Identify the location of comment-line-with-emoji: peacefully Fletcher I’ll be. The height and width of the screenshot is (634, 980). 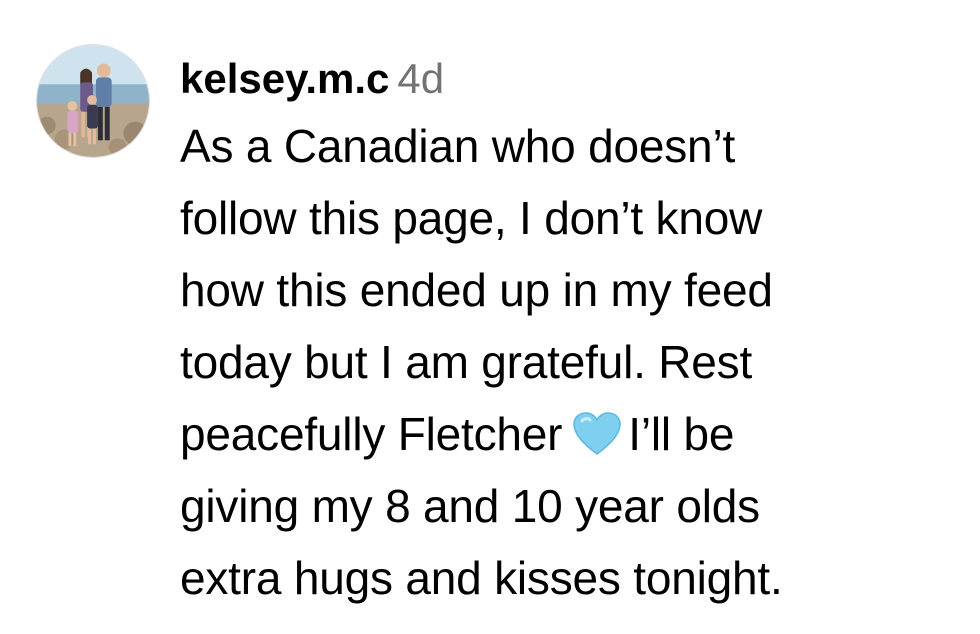
(575, 434).